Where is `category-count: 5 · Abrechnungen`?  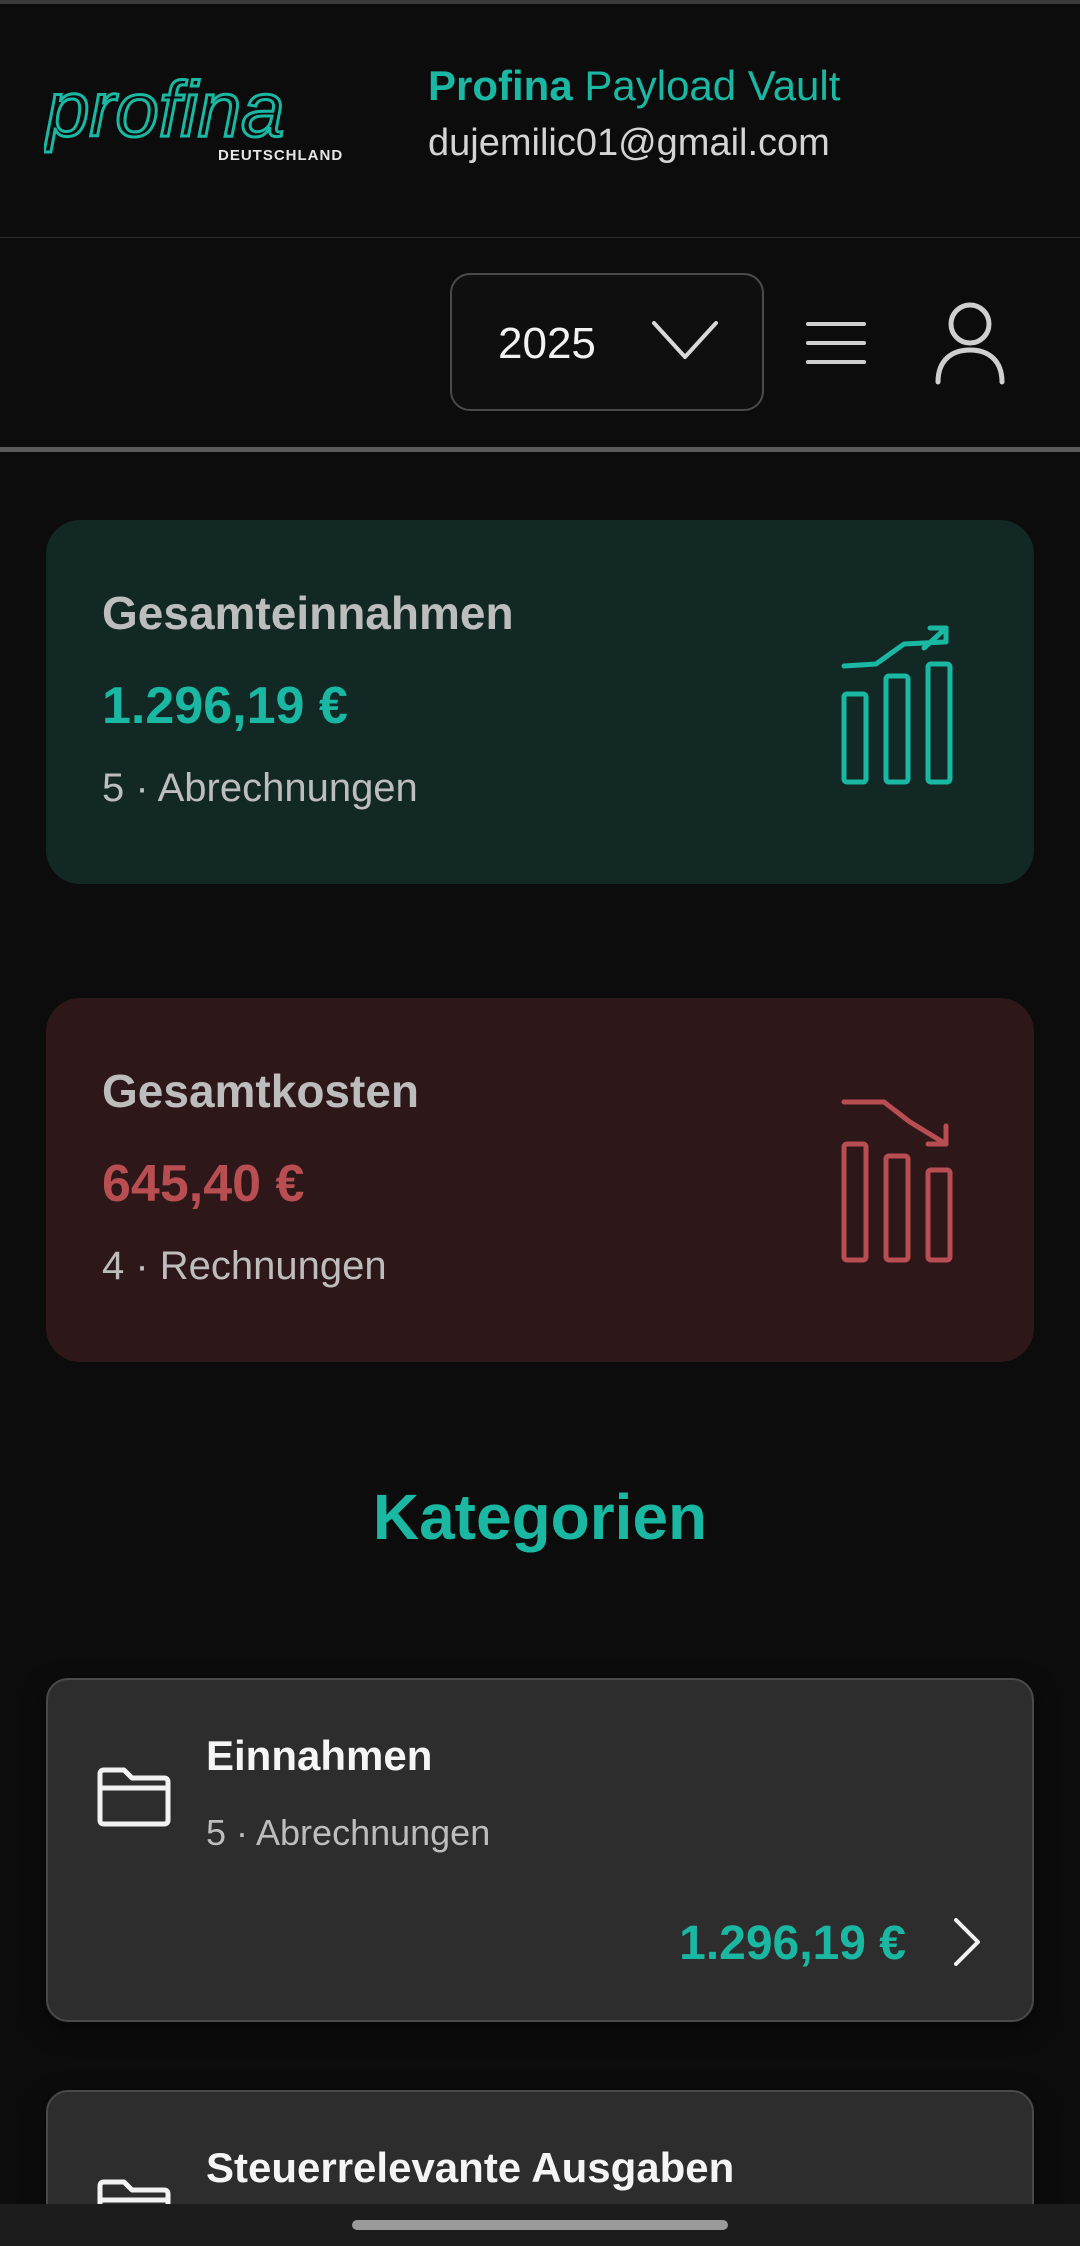
category-count: 5 · Abrechnungen is located at coordinates (348, 1832).